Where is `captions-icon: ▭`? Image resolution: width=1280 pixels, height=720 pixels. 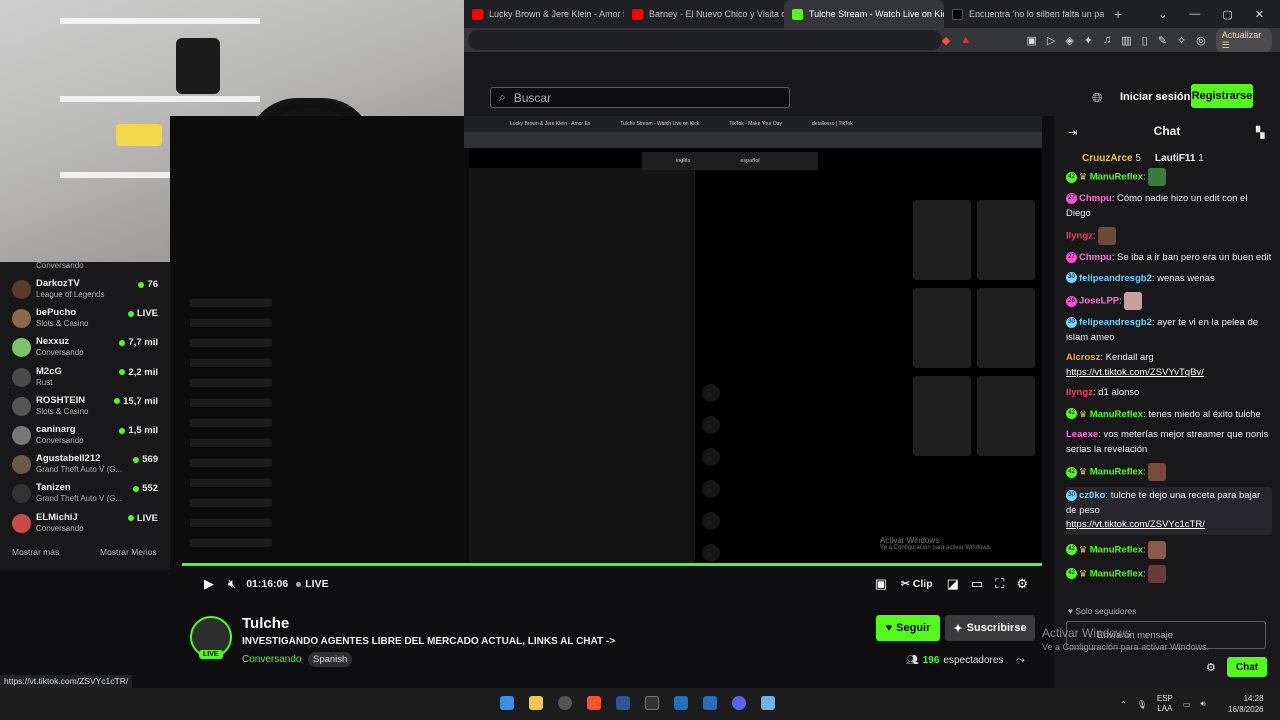
captions-icon: ▭ is located at coordinates (977, 584).